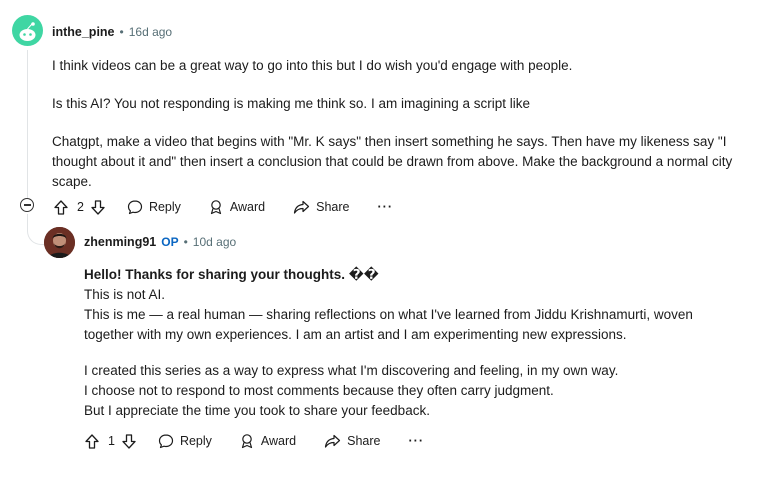  What do you see at coordinates (80, 207) in the screenshot?
I see `vote-count: 2` at bounding box center [80, 207].